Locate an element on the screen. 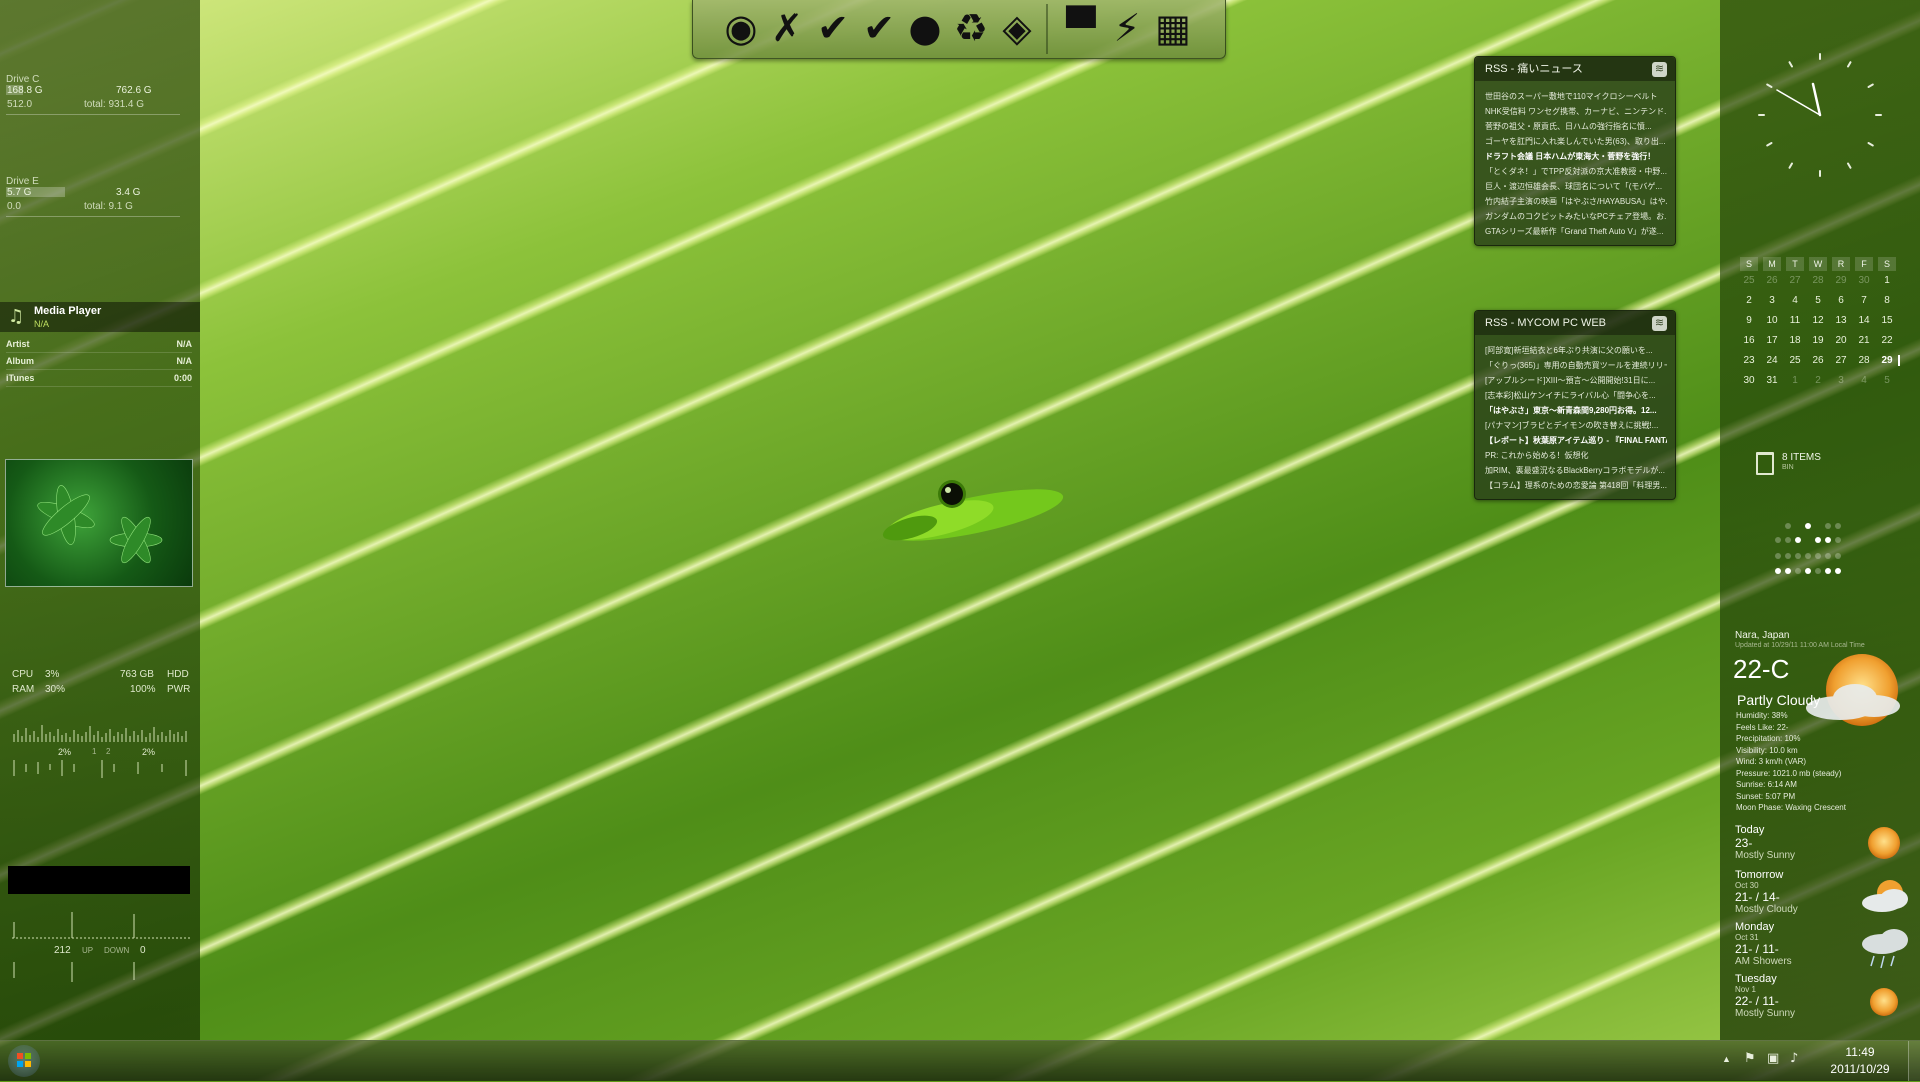  weather-detail-line: Feels Like: 22- is located at coordinates (1762, 727).